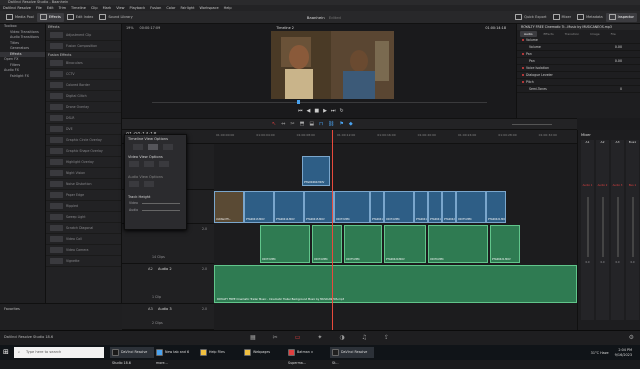 The image size is (640, 369). I want to click on fusion-effect-item: Night Vision, so click(83, 173).